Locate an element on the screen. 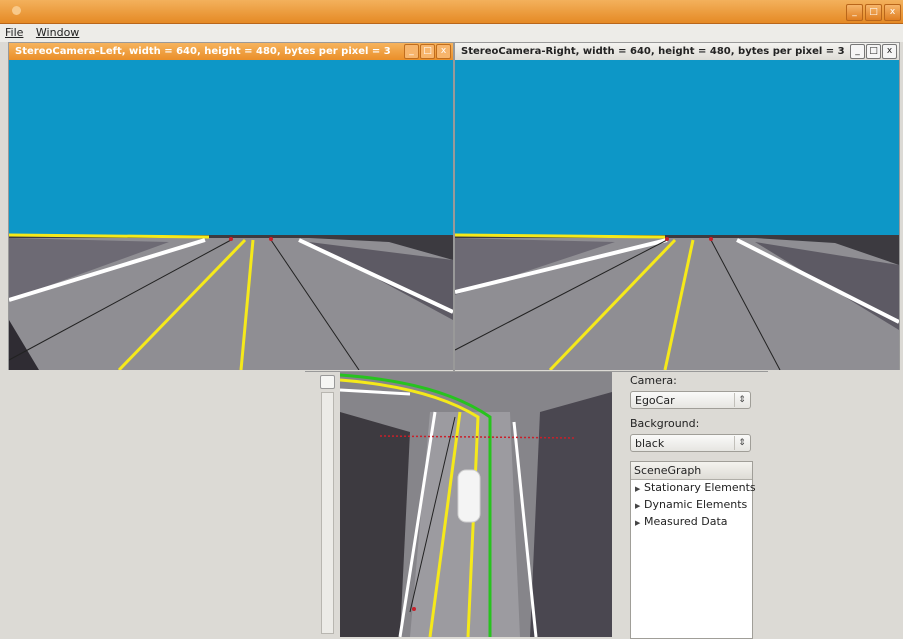  camera-left-maximize-button: □ is located at coordinates (427, 51).